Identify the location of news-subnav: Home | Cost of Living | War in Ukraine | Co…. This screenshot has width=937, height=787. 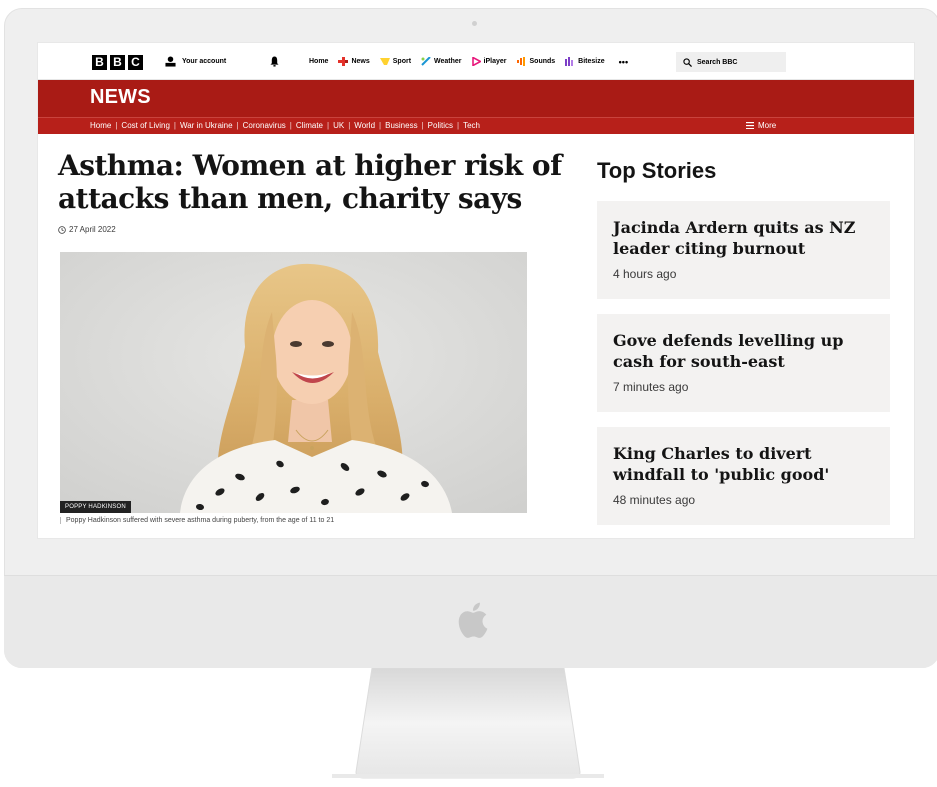
(476, 125).